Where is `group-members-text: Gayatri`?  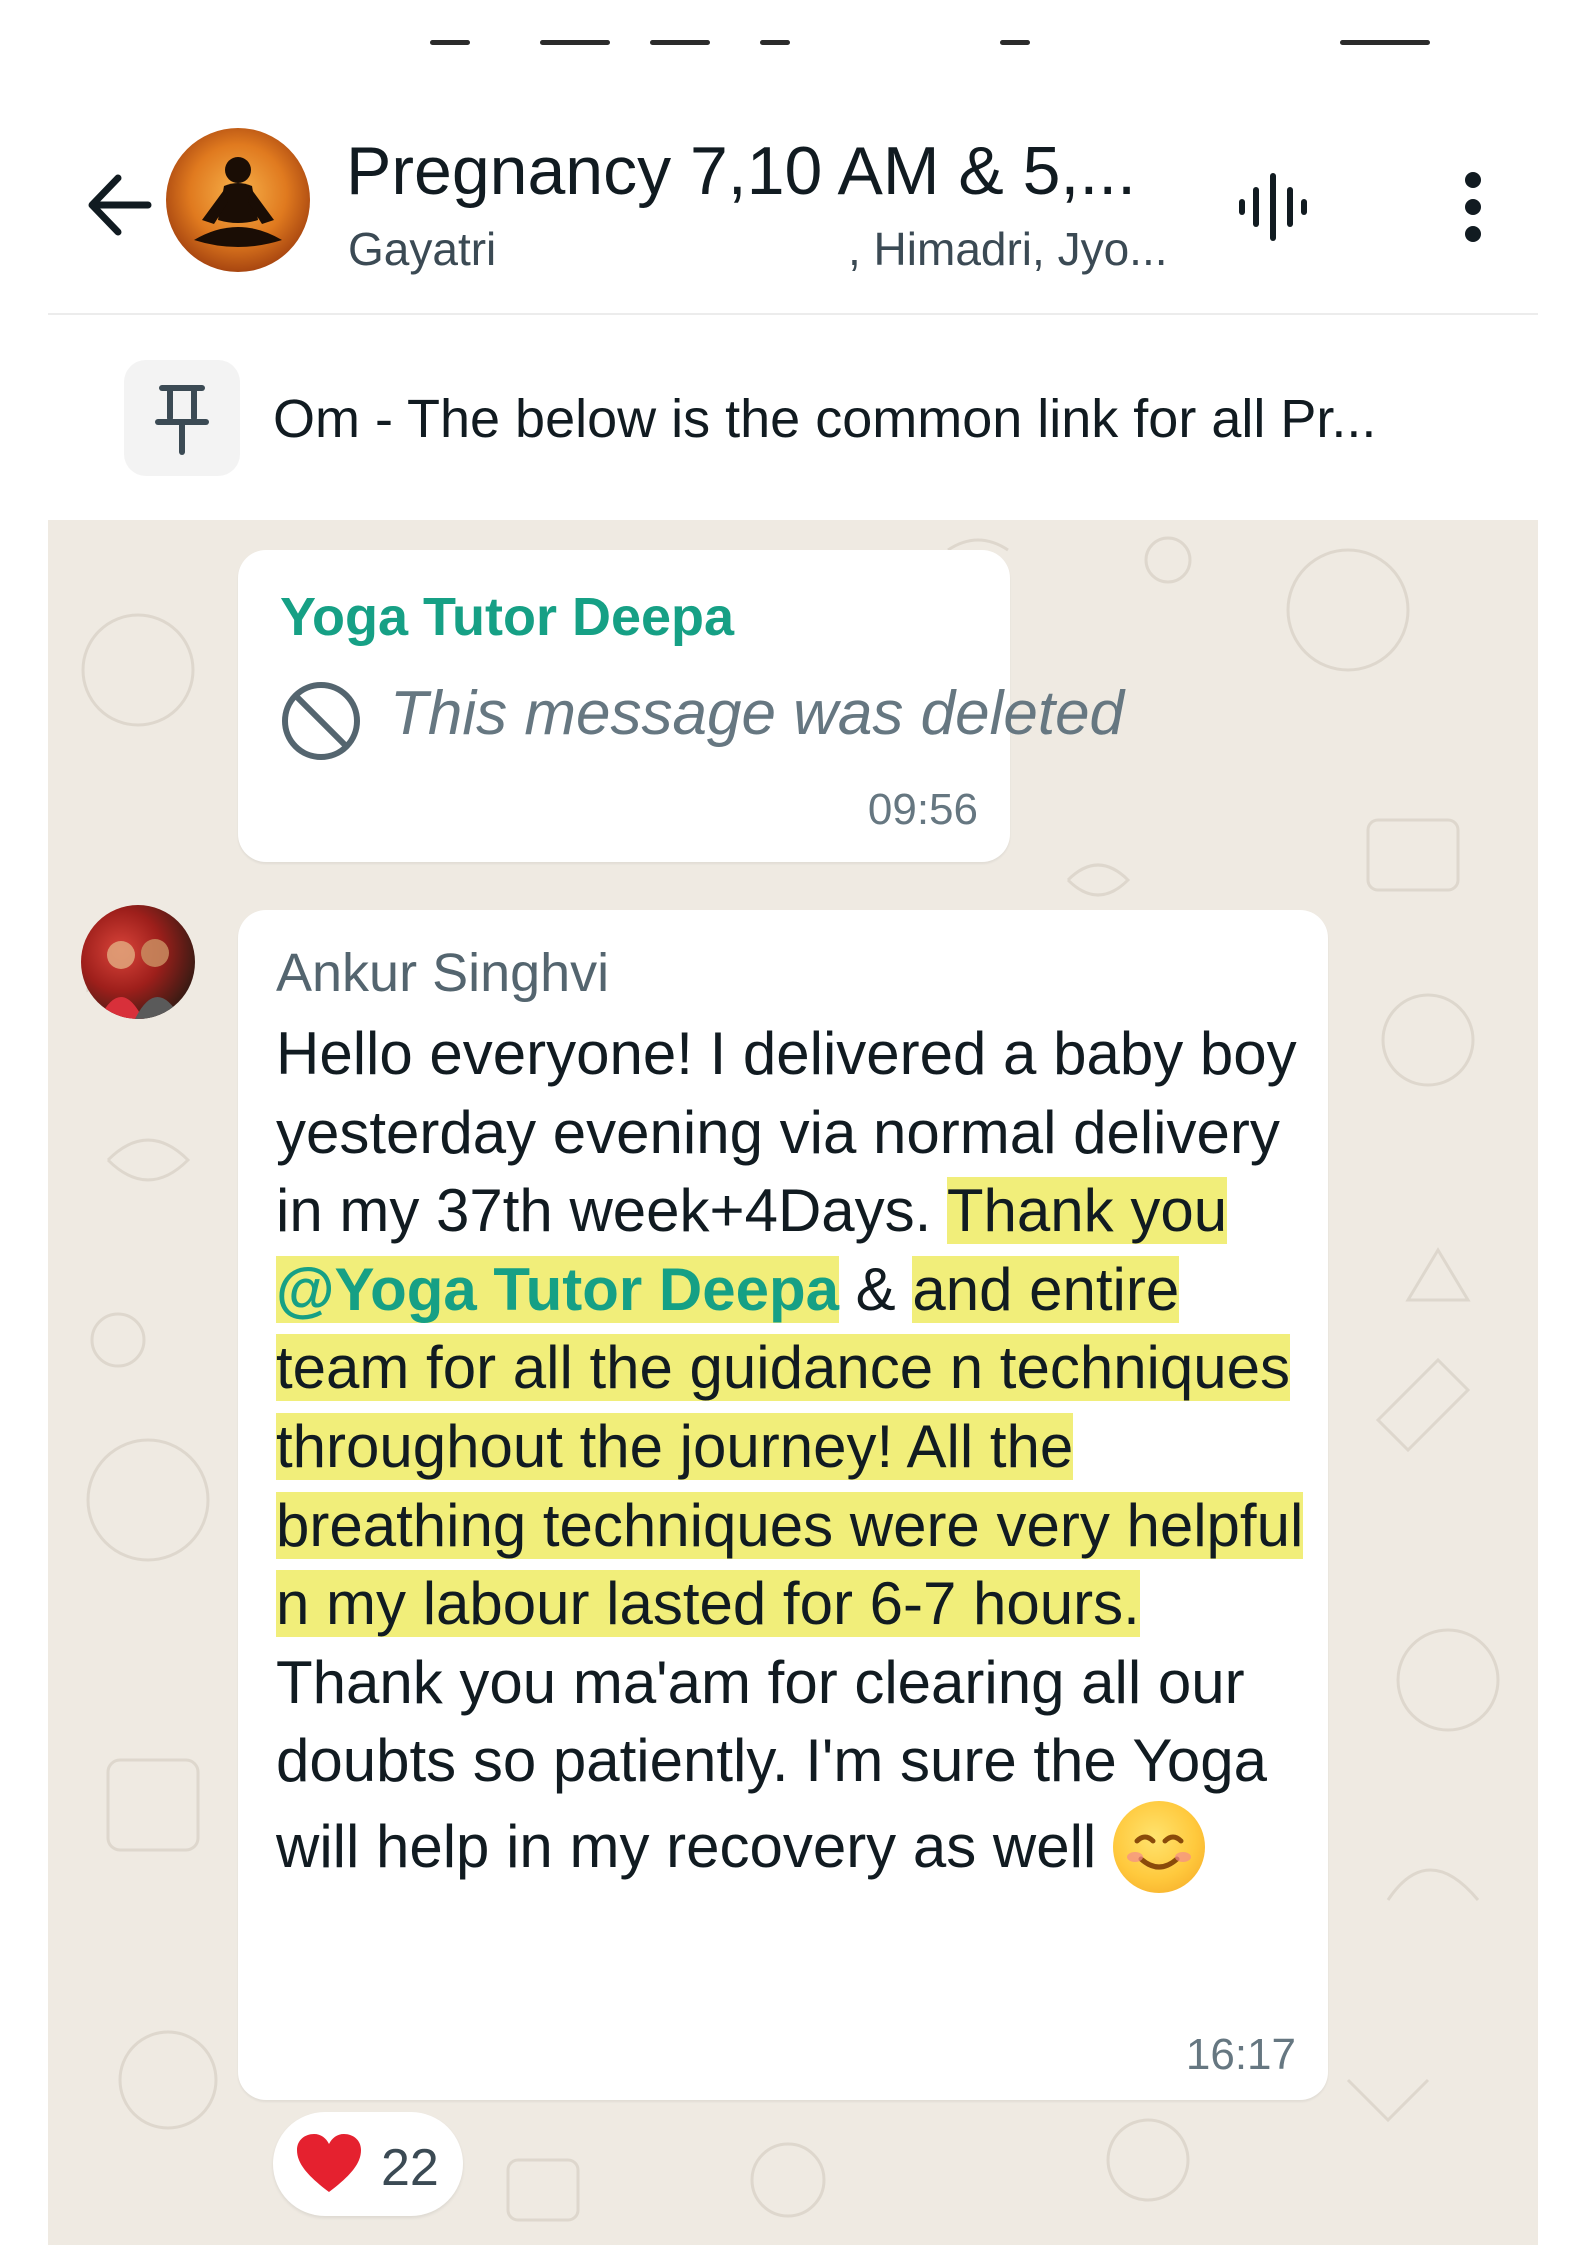 group-members-text: Gayatri is located at coordinates (422, 249).